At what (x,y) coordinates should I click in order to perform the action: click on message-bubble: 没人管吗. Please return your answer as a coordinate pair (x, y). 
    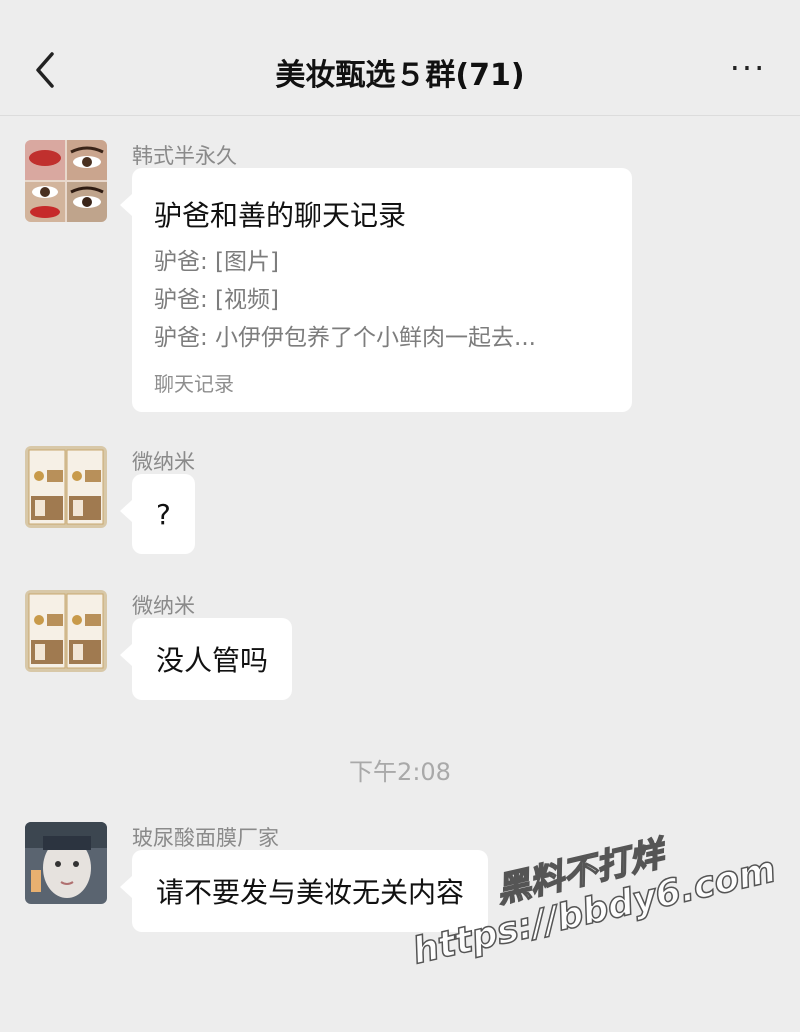
    Looking at the image, I should click on (206, 659).